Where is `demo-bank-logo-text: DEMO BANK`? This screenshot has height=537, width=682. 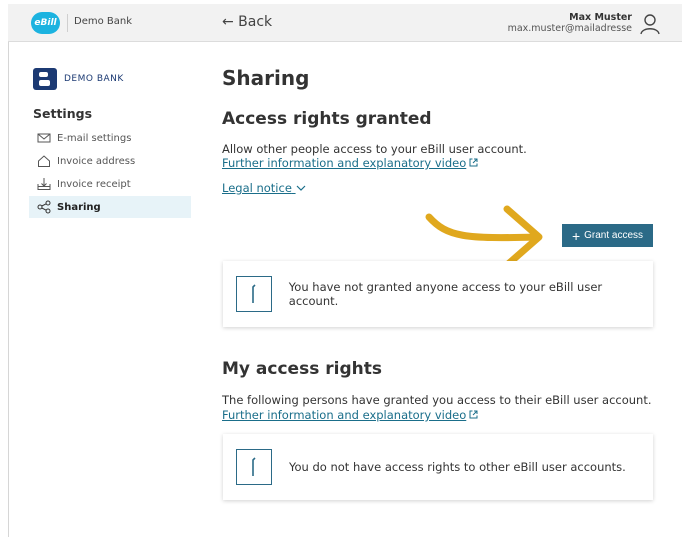
demo-bank-logo-text: DEMO BANK is located at coordinates (94, 79).